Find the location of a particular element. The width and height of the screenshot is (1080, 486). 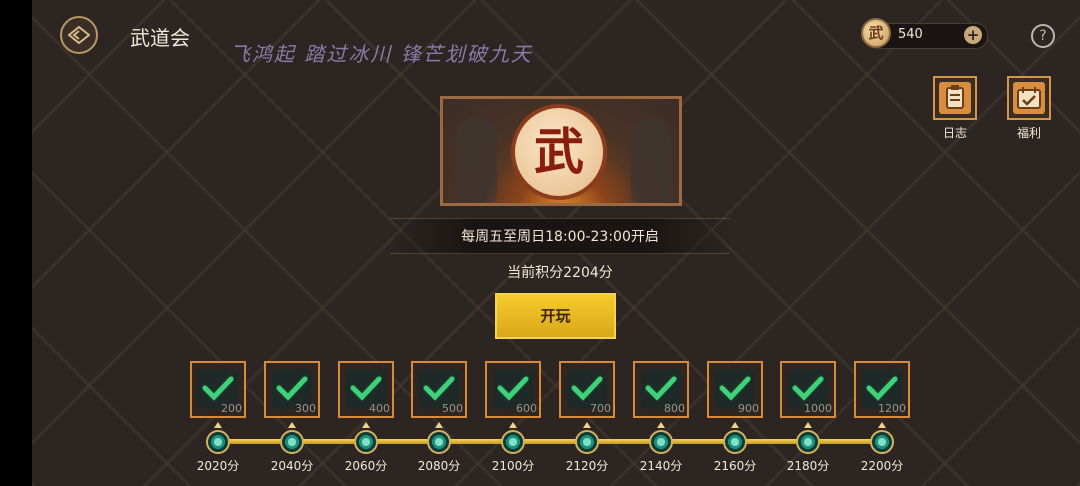

reward-box: 1000 is located at coordinates (808, 389).